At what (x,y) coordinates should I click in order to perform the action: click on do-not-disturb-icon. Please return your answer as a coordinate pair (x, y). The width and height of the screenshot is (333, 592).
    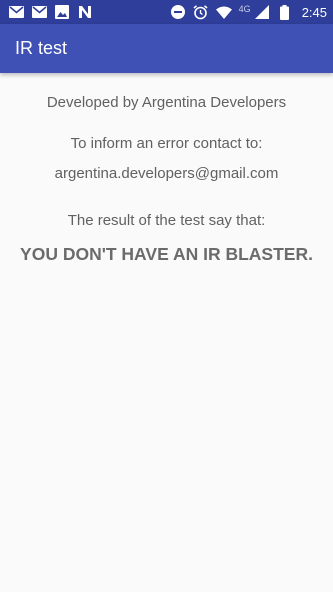
    Looking at the image, I should click on (178, 12).